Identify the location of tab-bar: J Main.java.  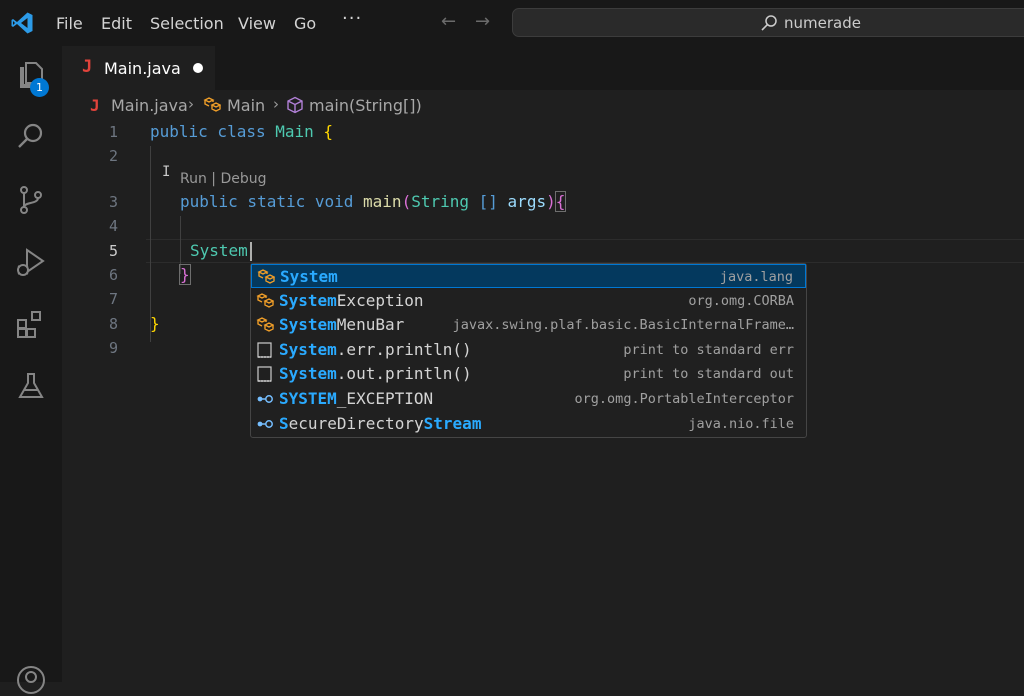
(543, 68).